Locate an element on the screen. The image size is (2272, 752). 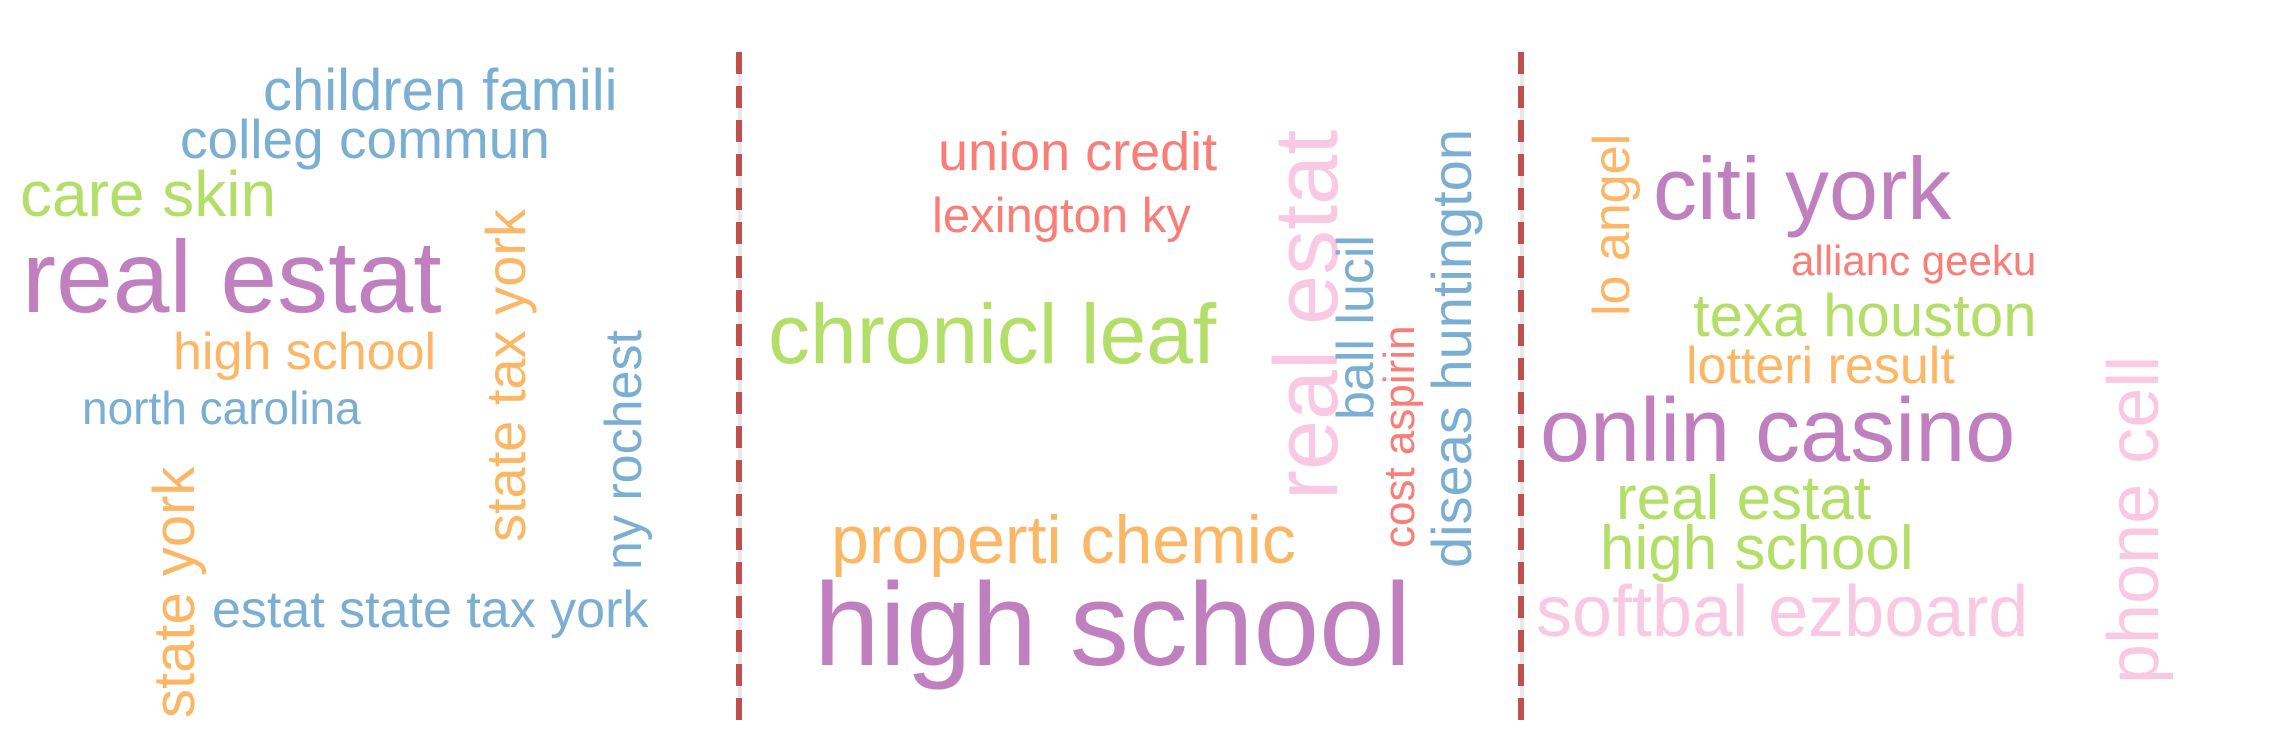
cloud-word: care skin is located at coordinates (148, 194).